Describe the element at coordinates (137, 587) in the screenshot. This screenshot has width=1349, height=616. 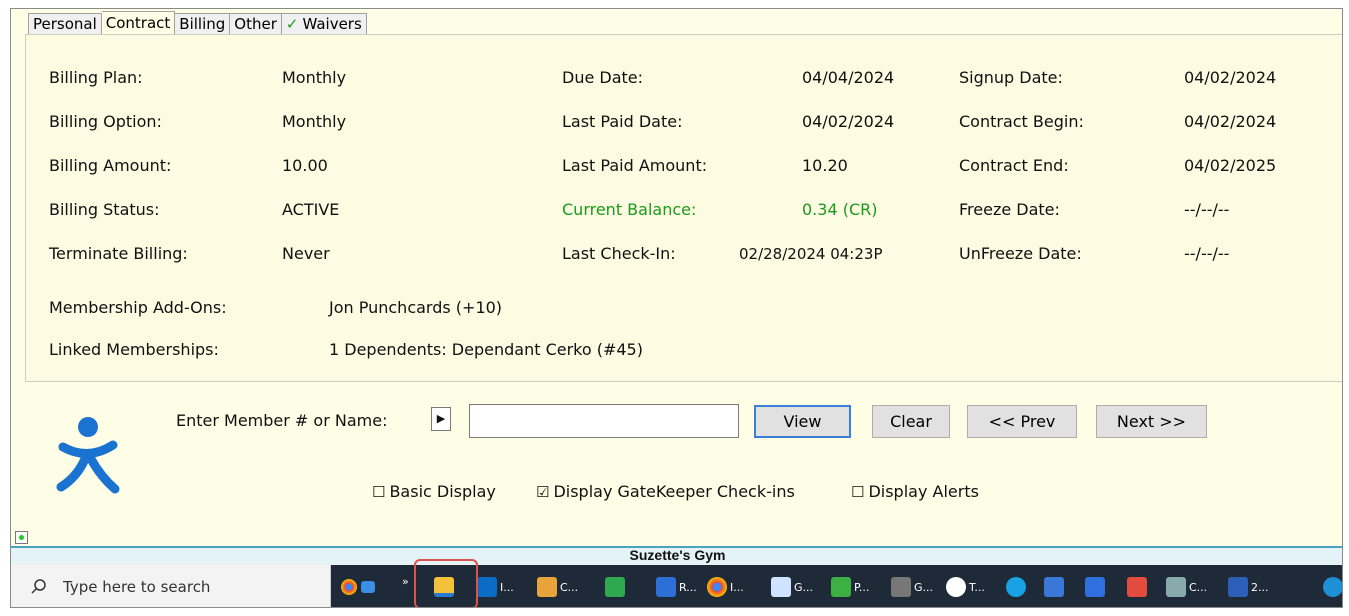
I see `search-placeholder: Type here to search` at that location.